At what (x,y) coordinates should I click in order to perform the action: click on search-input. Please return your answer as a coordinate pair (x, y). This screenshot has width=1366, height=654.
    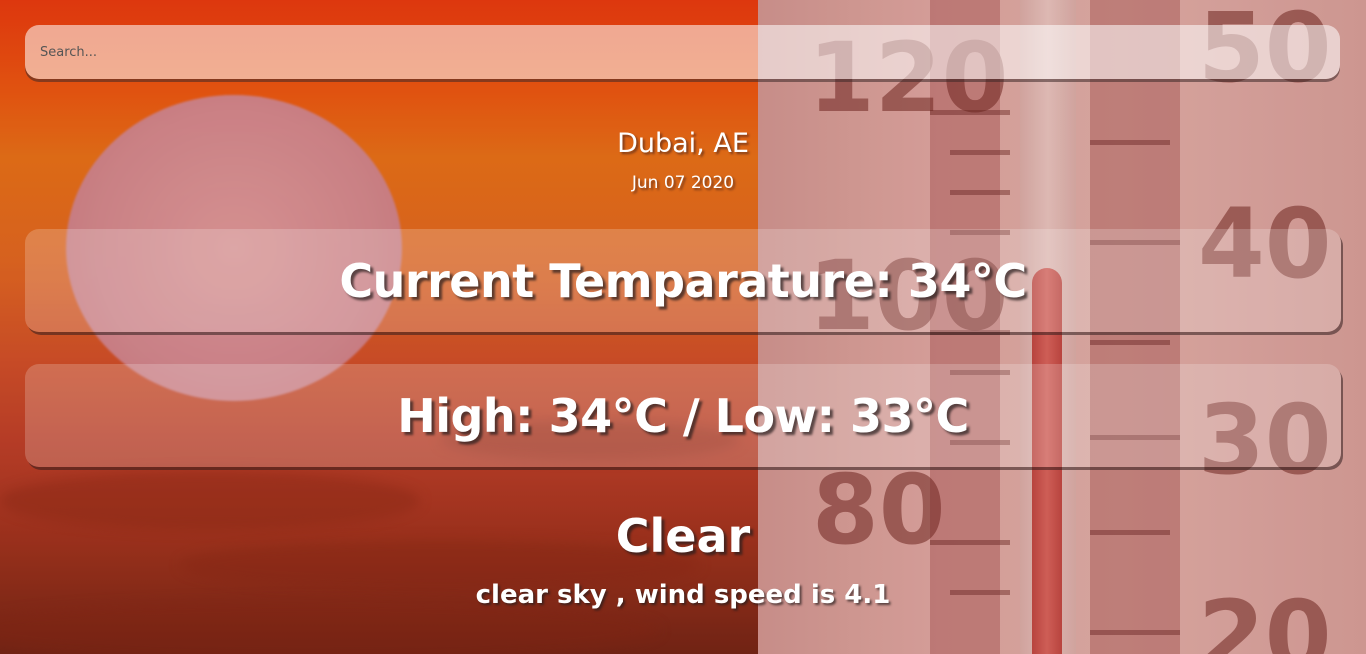
    Looking at the image, I should click on (682, 52).